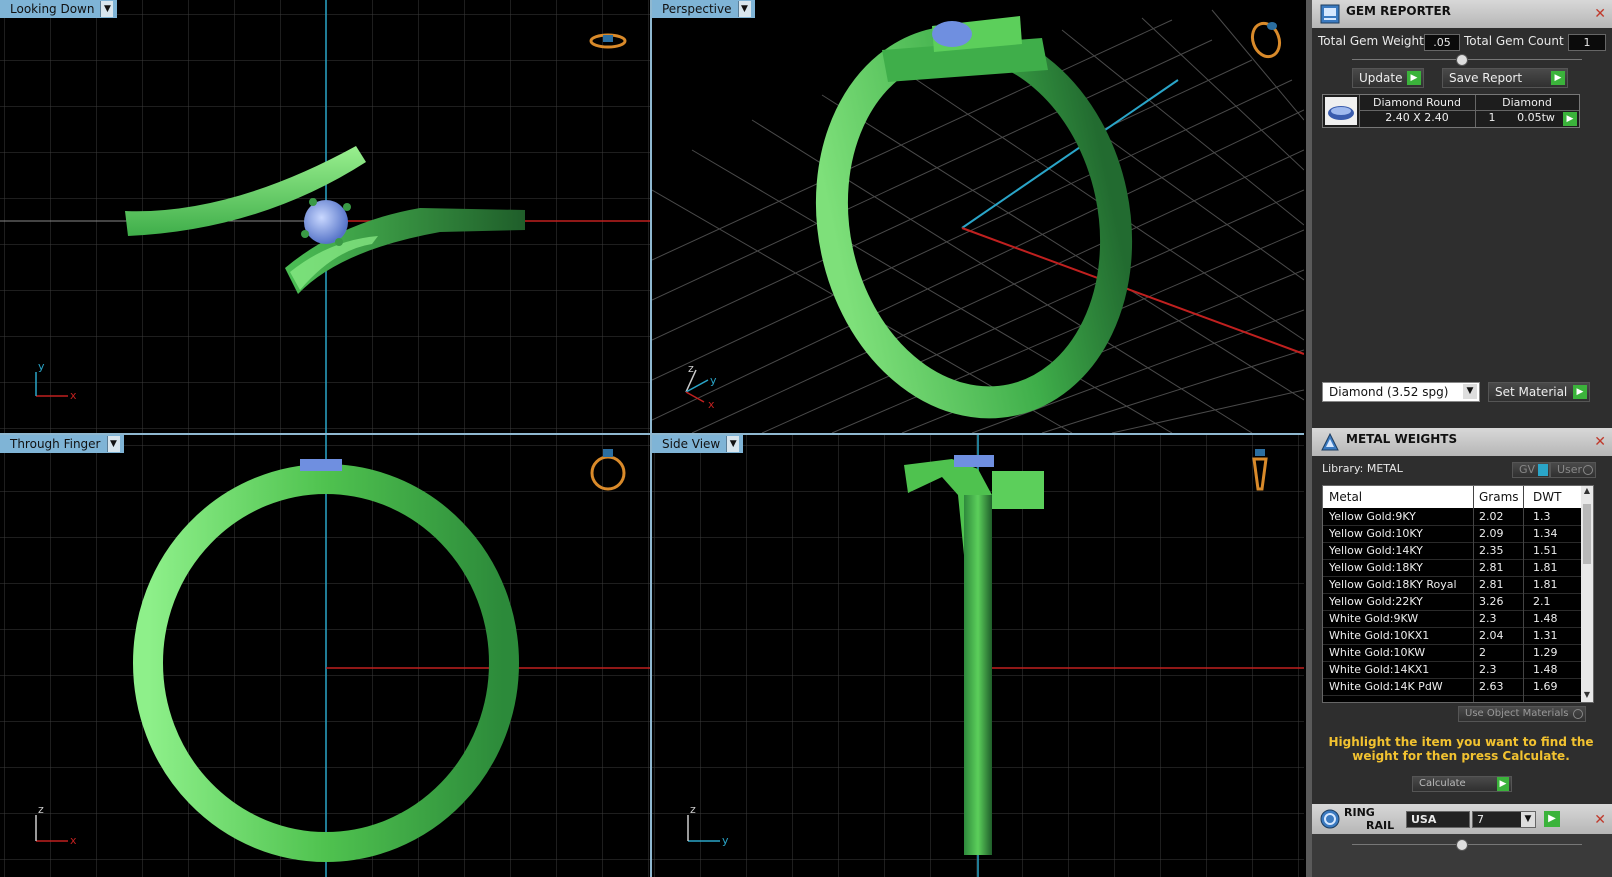  I want to click on table-row: Yellow Gold:22KY 3.26 2.1, so click(1452, 602).